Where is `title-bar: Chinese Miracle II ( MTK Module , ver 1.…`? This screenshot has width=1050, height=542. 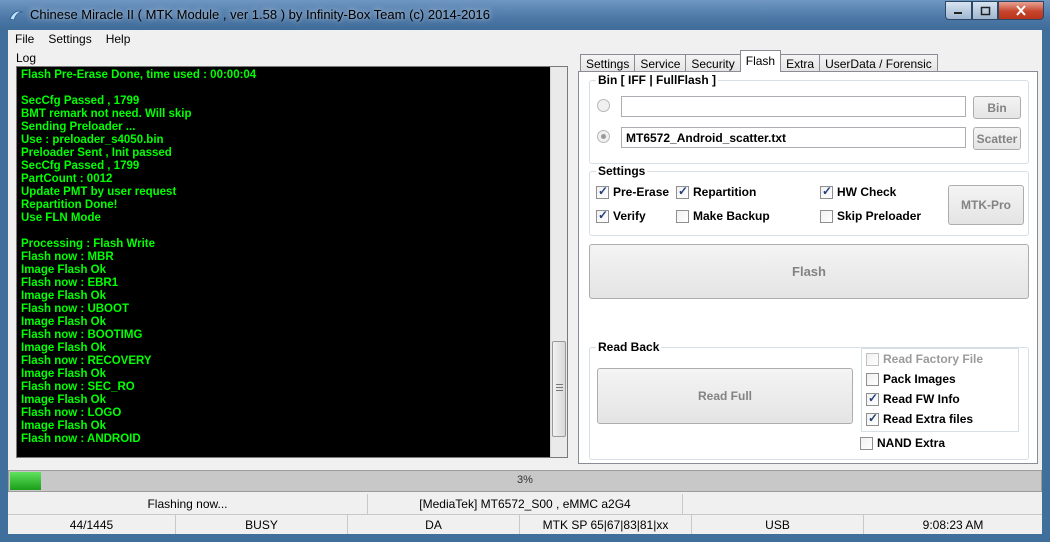
title-bar: Chinese Miracle II ( MTK Module , ver 1.… is located at coordinates (525, 15).